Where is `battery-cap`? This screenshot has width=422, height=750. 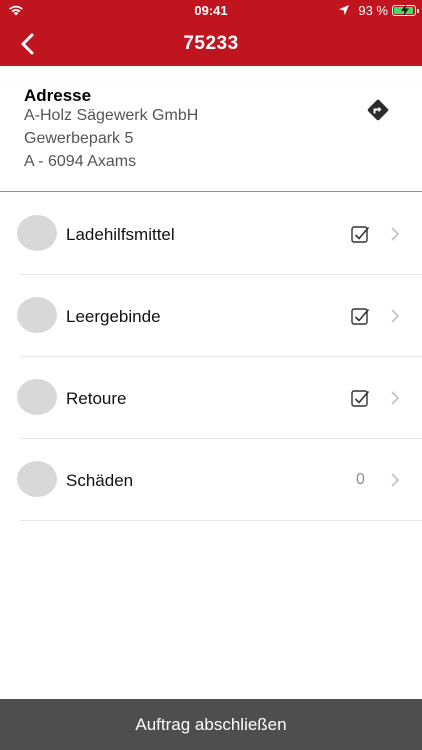
battery-cap is located at coordinates (418, 11).